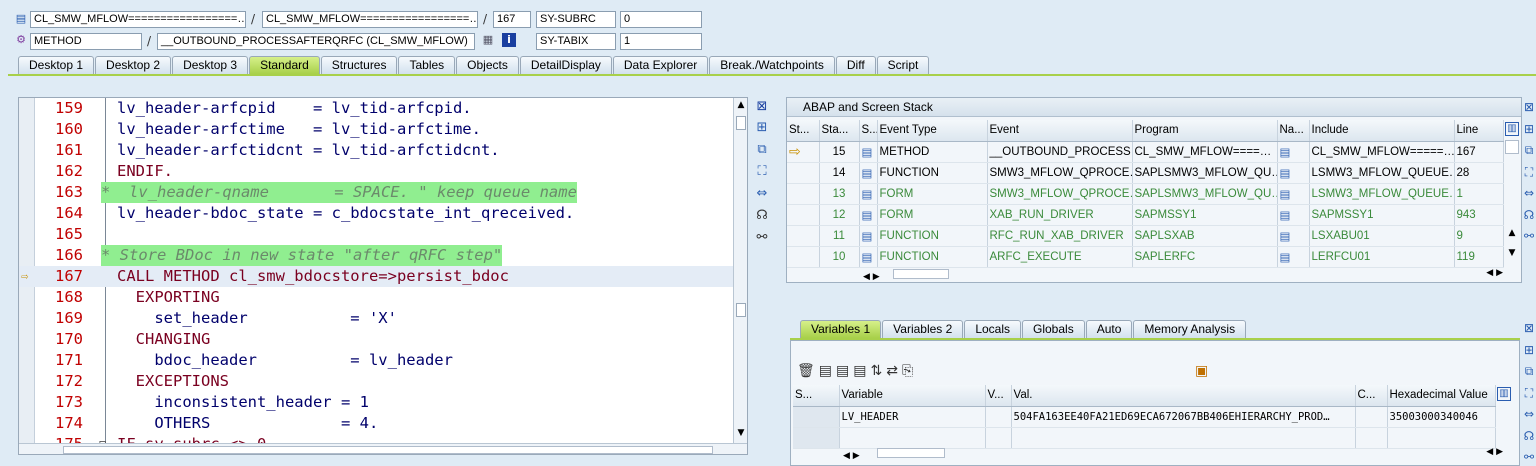 Image resolution: width=1536 pixels, height=466 pixels. Describe the element at coordinates (909, 371) in the screenshot. I see `copy-icon: ⎘` at that location.